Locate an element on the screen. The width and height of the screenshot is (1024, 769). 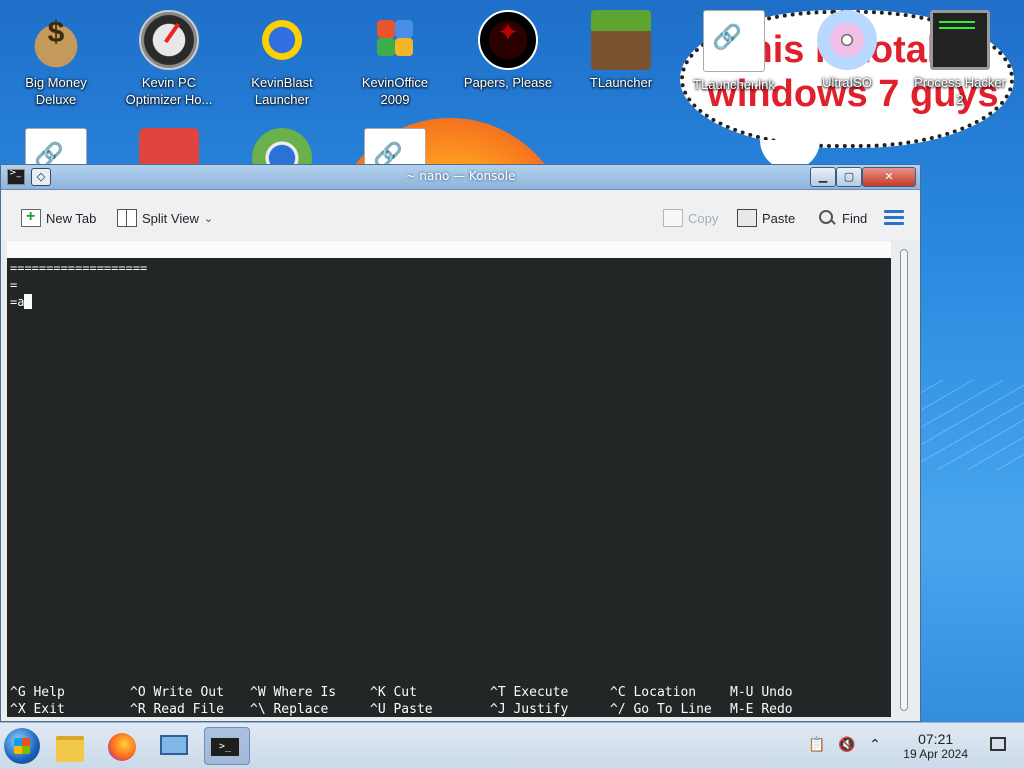
shortcut-location: ^C Location is located at coordinates (653, 692).